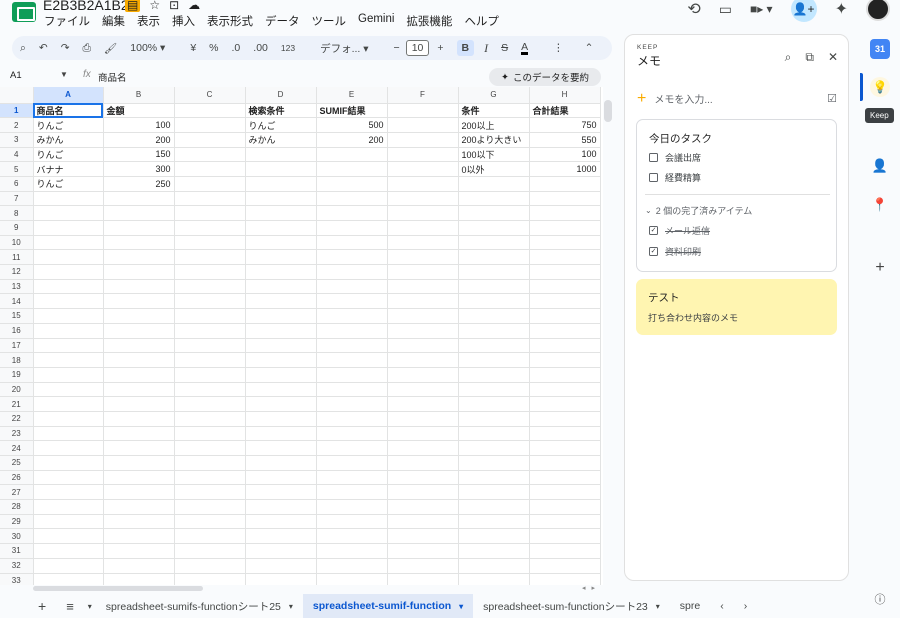 The height and width of the screenshot is (618, 900). What do you see at coordinates (236, 48) in the screenshot?
I see `decrease-decimal-button: .0` at bounding box center [236, 48].